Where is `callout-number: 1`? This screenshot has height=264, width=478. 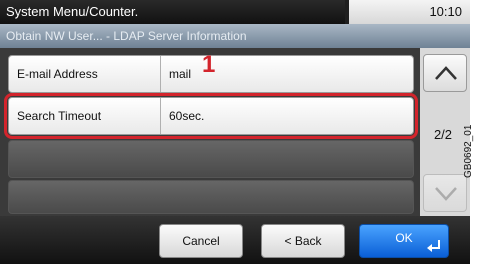 callout-number: 1 is located at coordinates (209, 64).